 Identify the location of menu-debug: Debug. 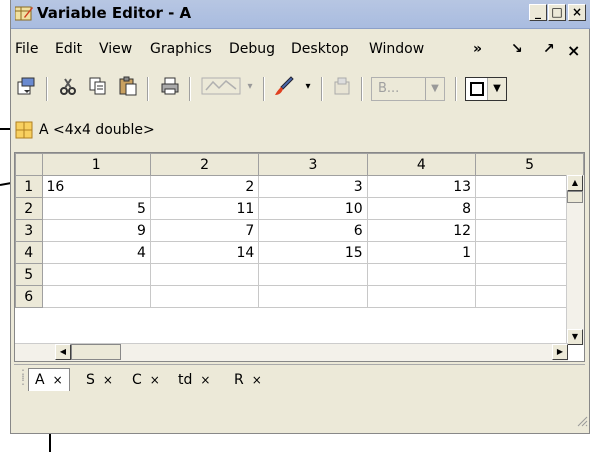
(252, 49).